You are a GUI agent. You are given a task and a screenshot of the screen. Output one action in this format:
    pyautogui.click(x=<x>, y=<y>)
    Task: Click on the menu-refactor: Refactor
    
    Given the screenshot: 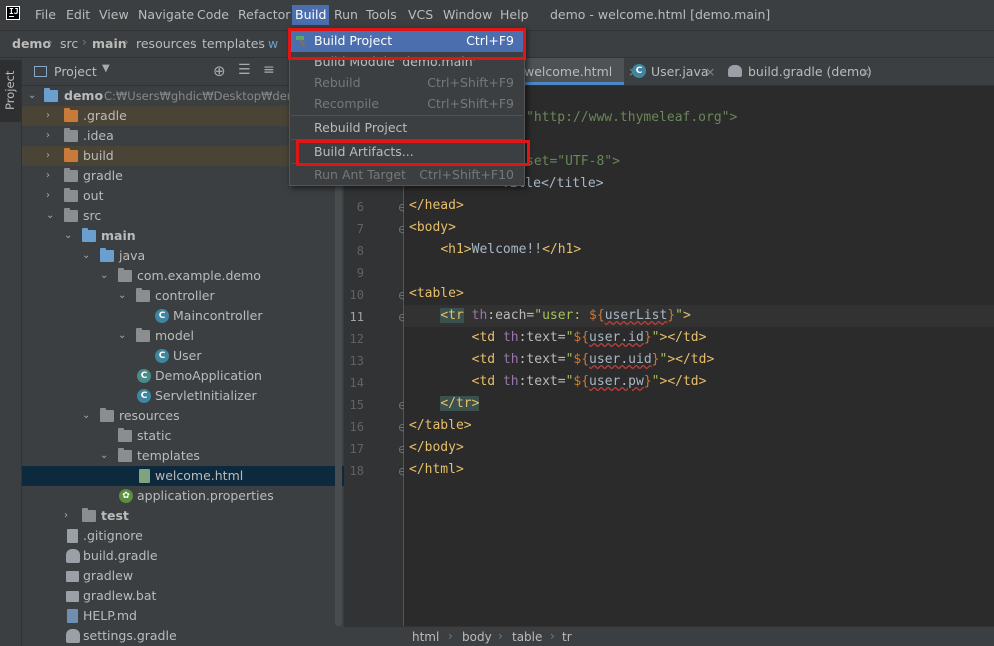 What is the action you would take?
    pyautogui.click(x=264, y=14)
    